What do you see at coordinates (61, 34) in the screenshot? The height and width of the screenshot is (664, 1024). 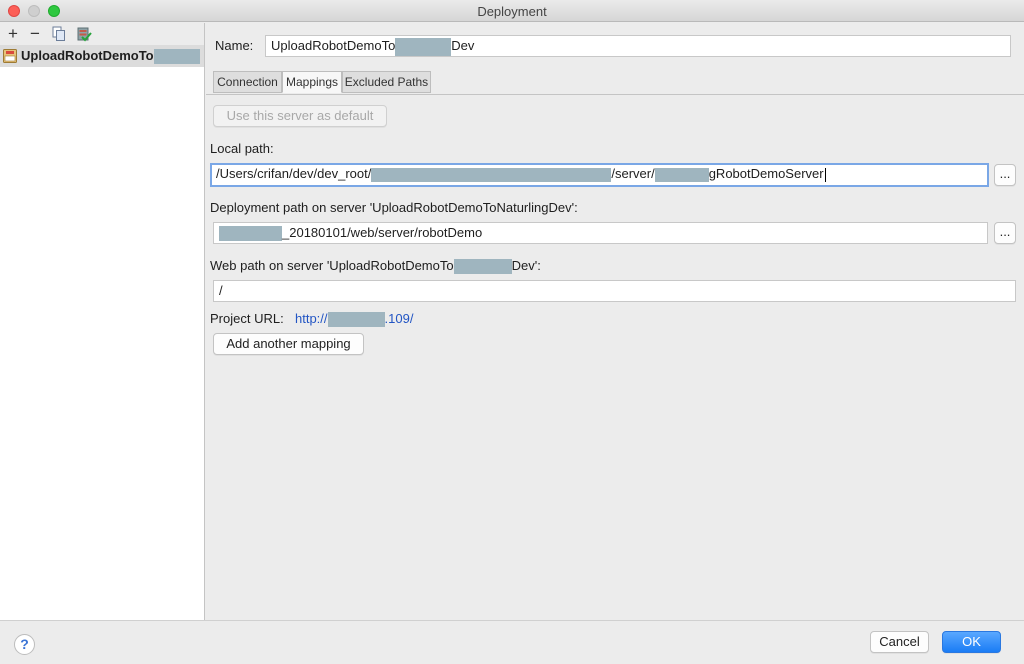 I see `copy-icon` at bounding box center [61, 34].